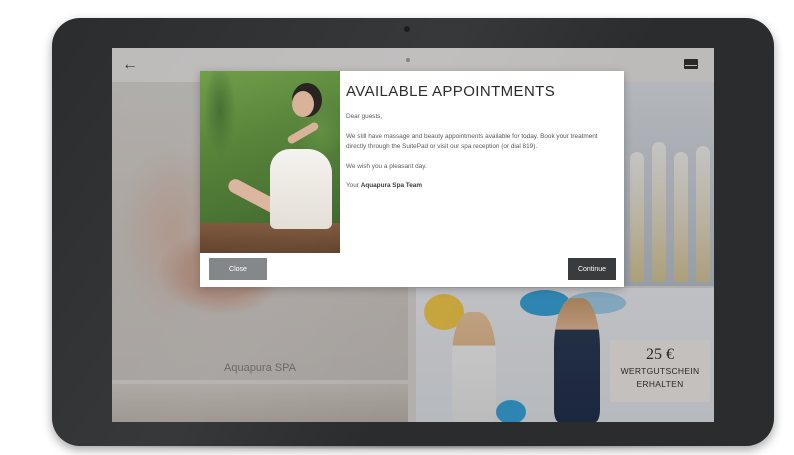 This screenshot has width=794, height=455. Describe the element at coordinates (303, 104) in the screenshot. I see `photo-head` at that location.